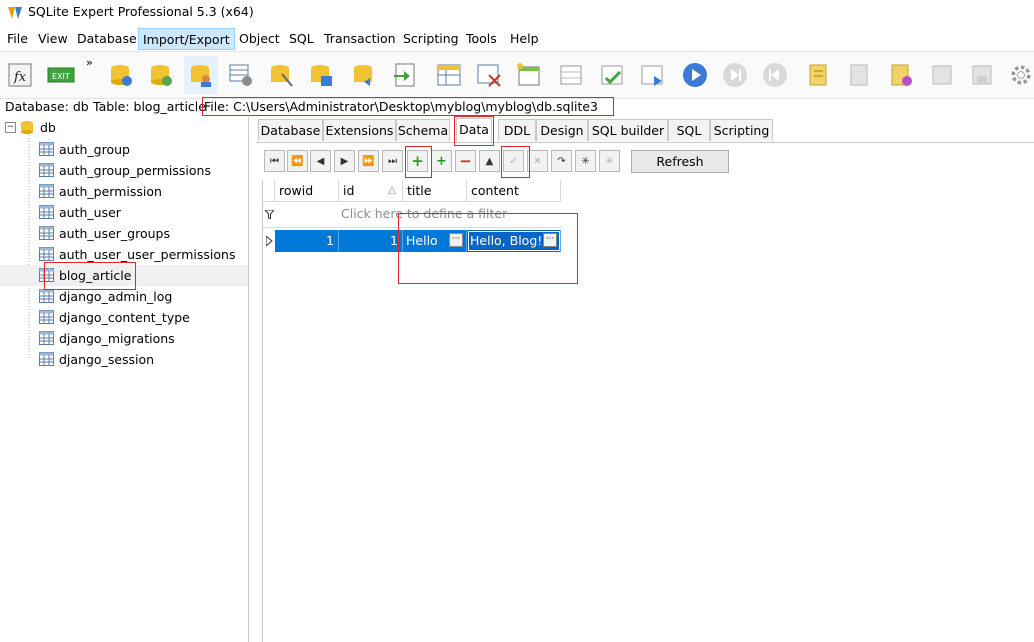 This screenshot has width=1034, height=642. What do you see at coordinates (465, 161) in the screenshot?
I see `delete-record-button: −` at bounding box center [465, 161].